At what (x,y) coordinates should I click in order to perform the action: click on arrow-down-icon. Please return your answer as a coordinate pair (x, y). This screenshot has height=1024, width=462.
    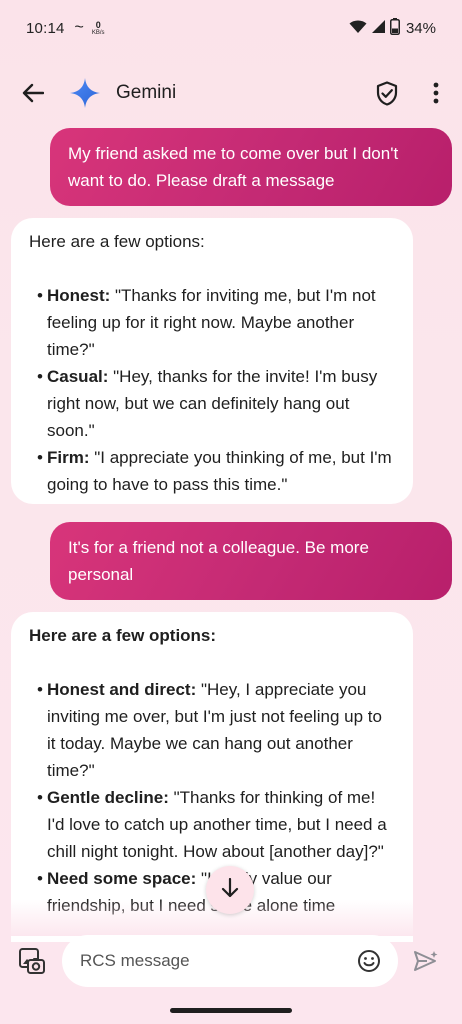
    Looking at the image, I should click on (230, 890).